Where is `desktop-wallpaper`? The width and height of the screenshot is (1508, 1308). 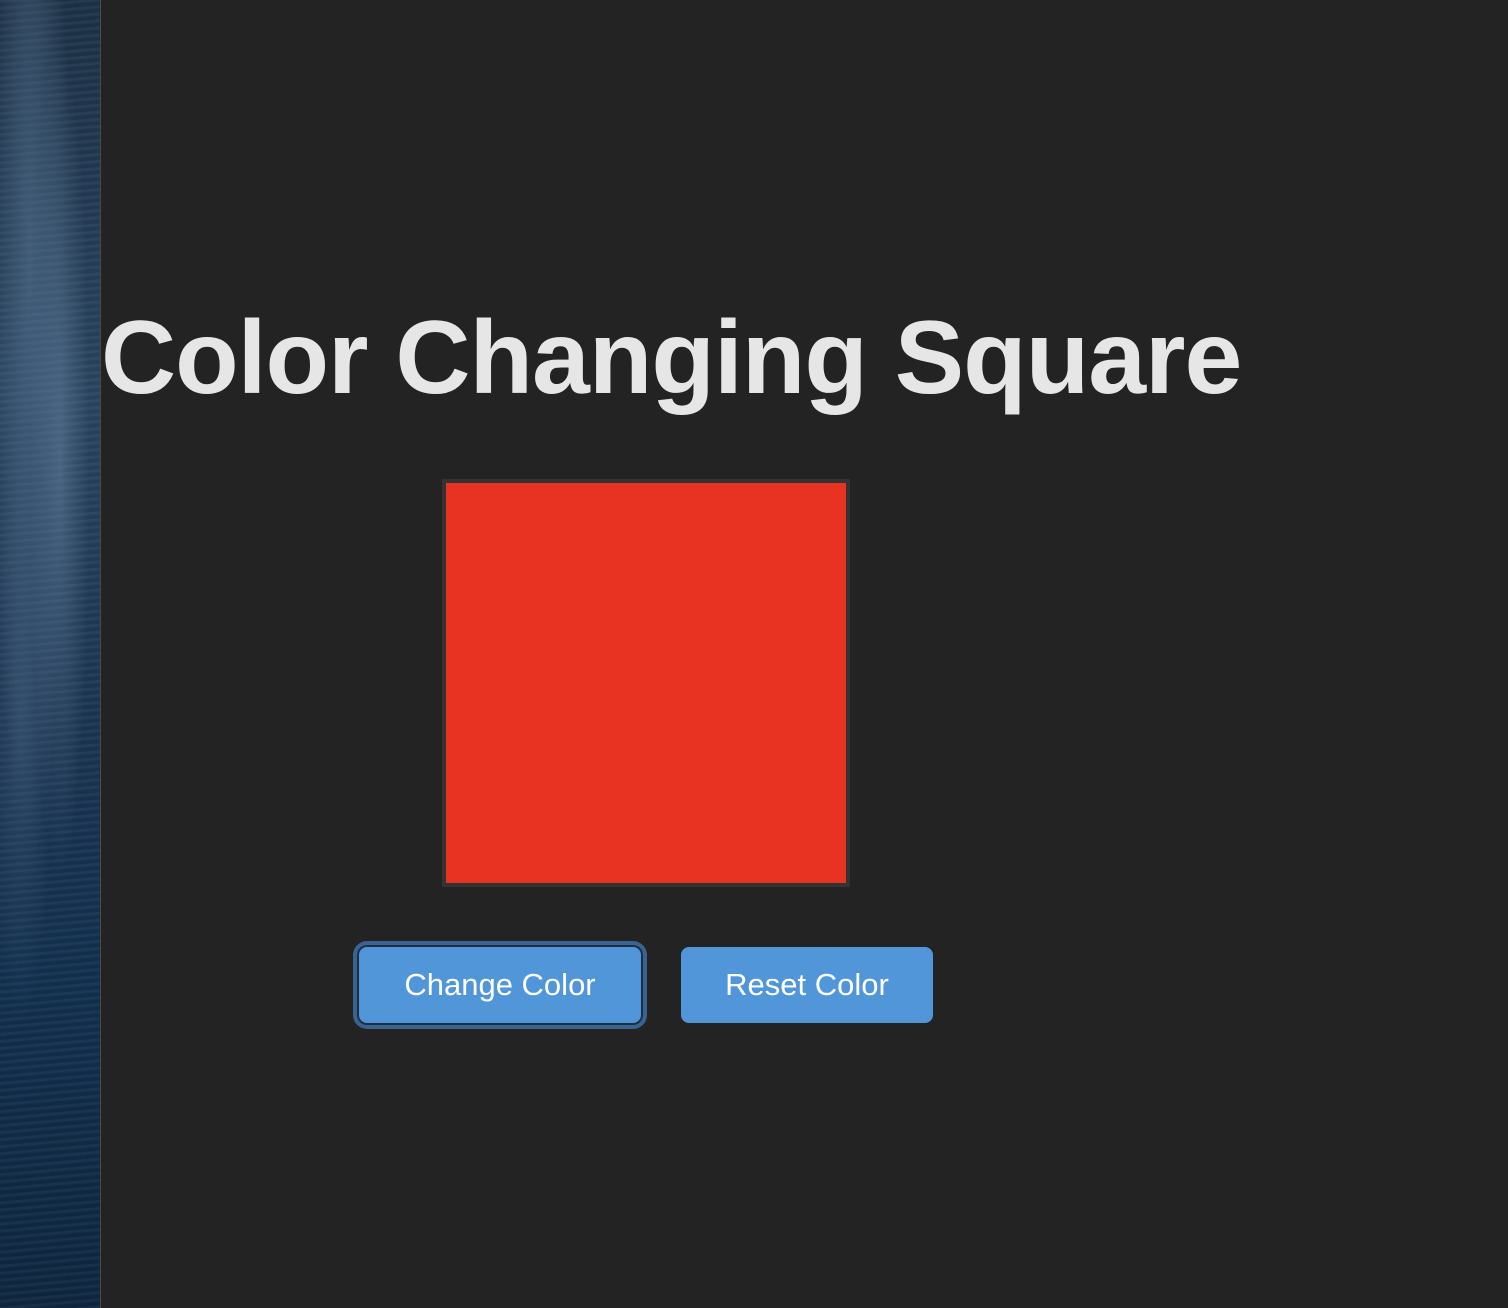
desktop-wallpaper is located at coordinates (50, 654).